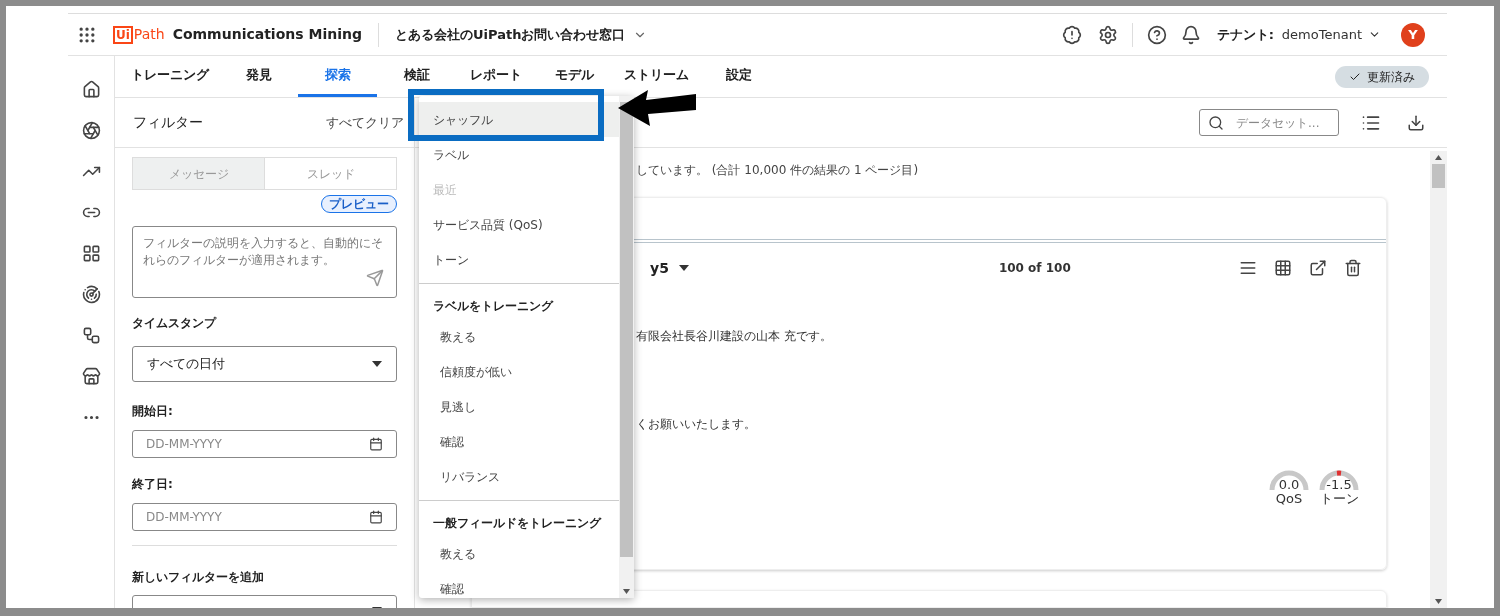  Describe the element at coordinates (1318, 268) in the screenshot. I see `open-external-icon` at that location.